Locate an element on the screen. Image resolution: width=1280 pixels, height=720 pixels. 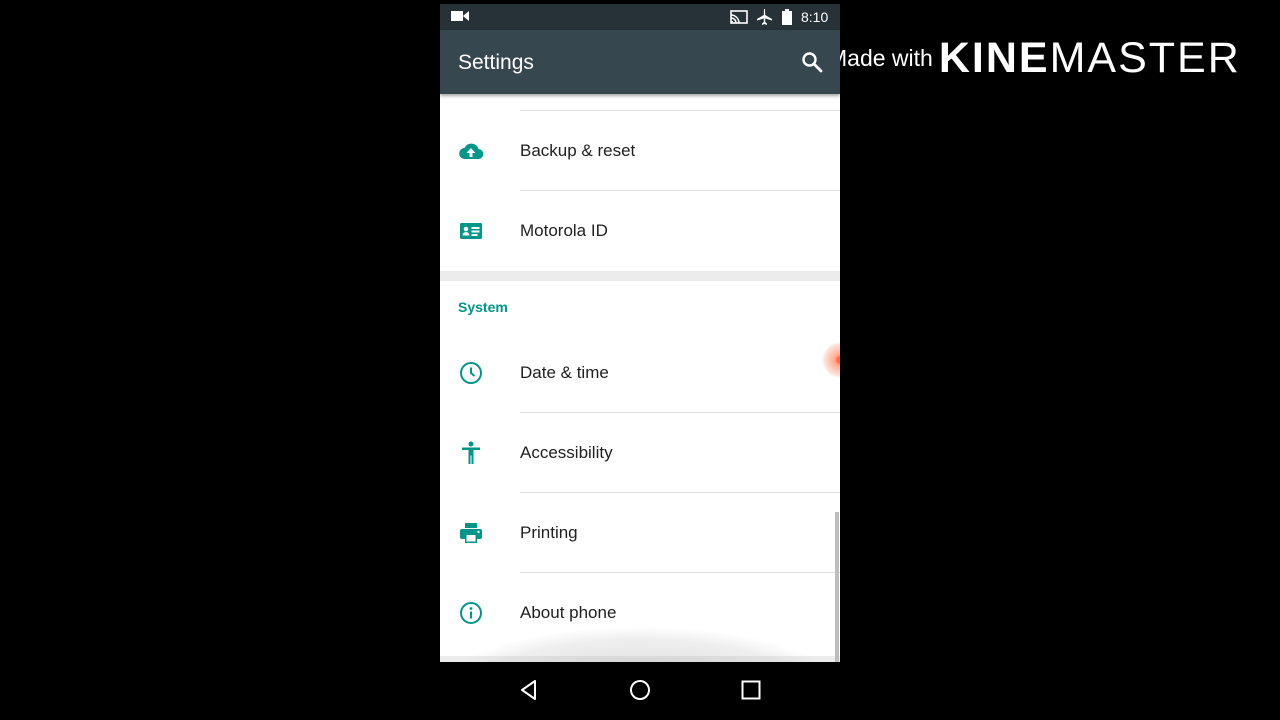
back-icon is located at coordinates (530, 690).